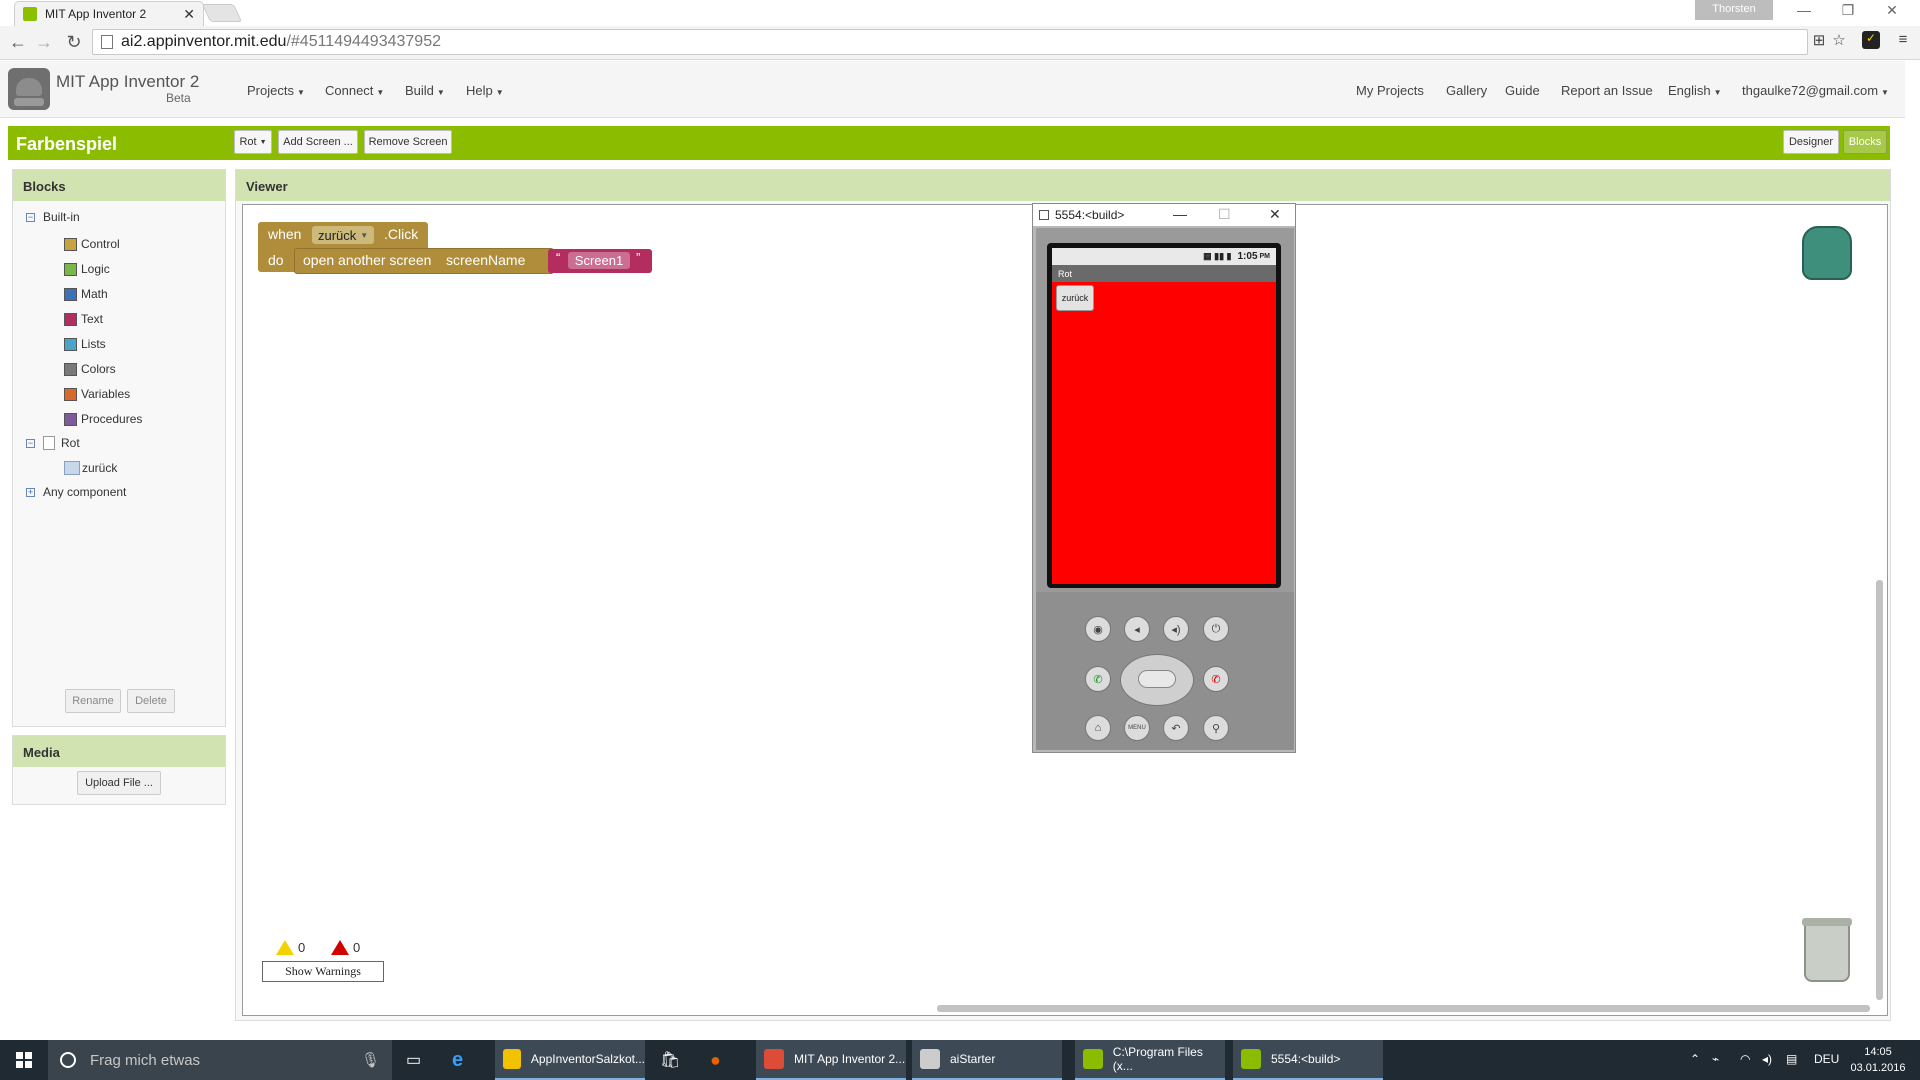 The height and width of the screenshot is (1080, 1920). I want to click on drawer-colors: Colors, so click(90, 369).